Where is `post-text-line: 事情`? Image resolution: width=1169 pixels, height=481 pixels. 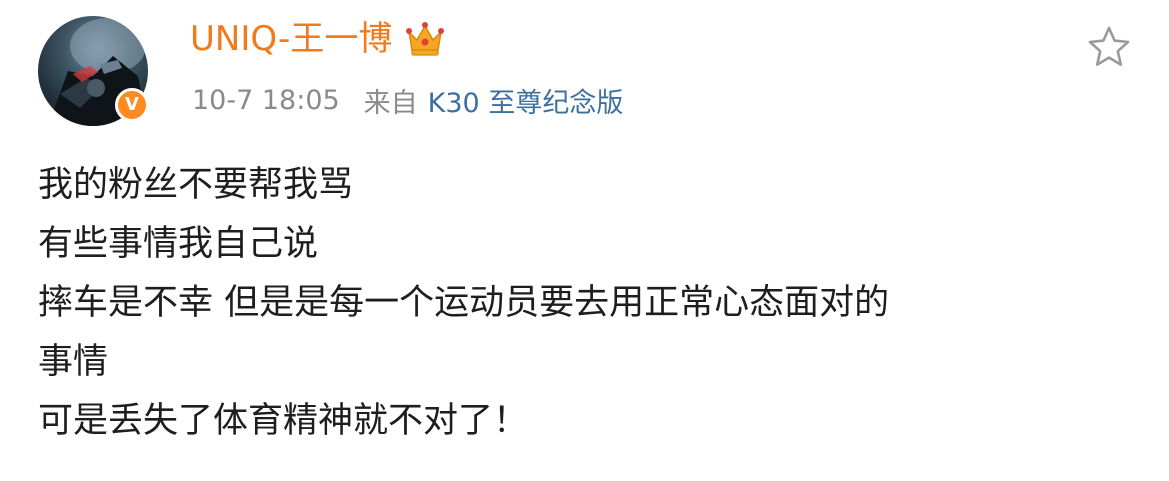
post-text-line: 事情 is located at coordinates (73, 362).